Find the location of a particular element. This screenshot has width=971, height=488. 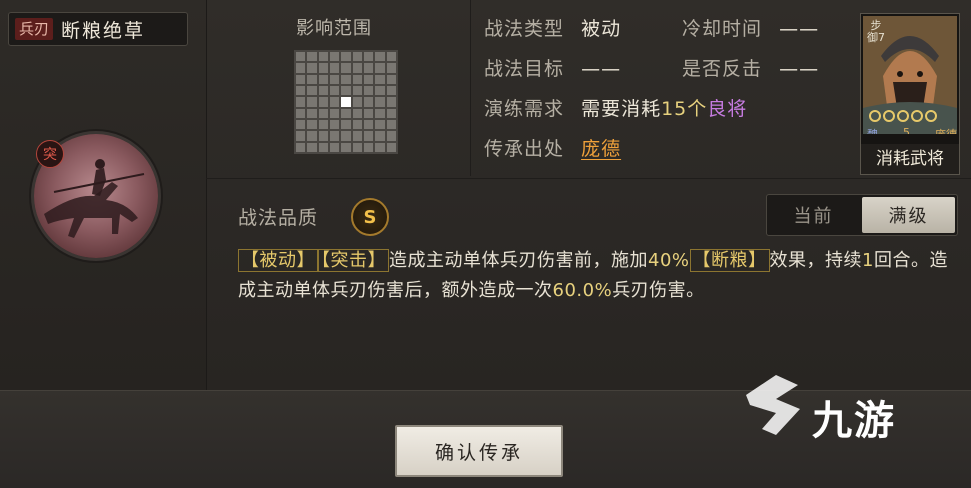

target-value: —— is located at coordinates (601, 69).